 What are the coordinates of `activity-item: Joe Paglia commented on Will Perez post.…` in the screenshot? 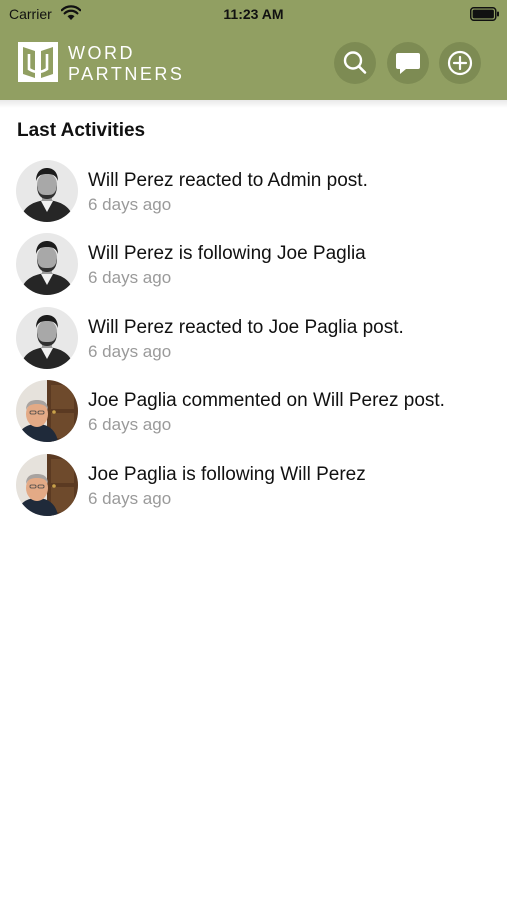 It's located at (253, 414).